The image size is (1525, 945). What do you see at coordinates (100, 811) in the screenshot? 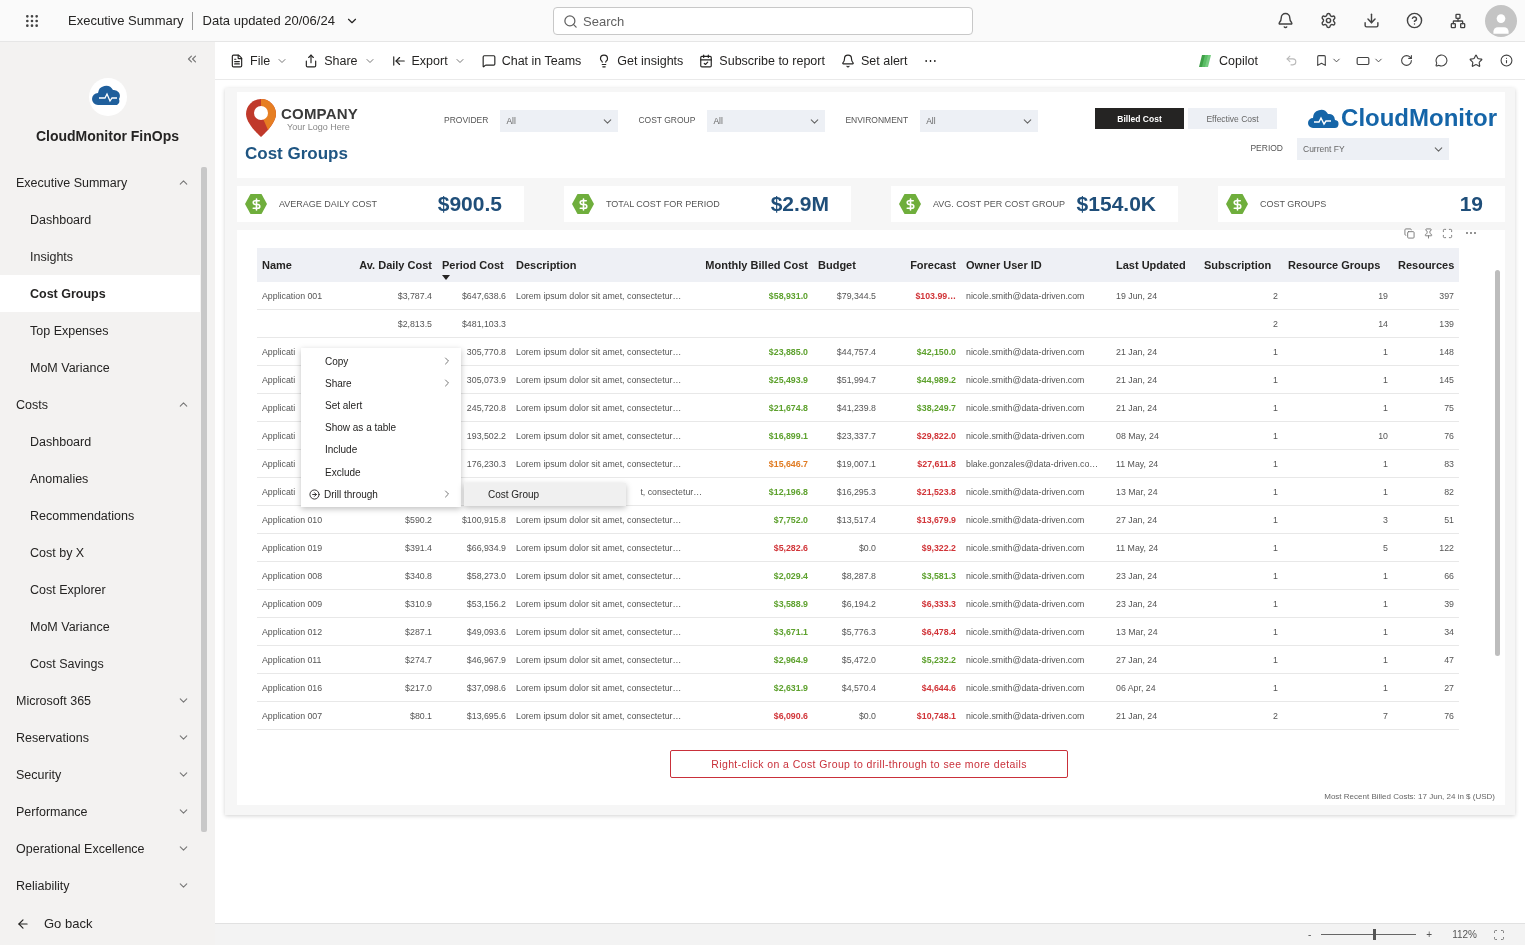
I see `nav-group: Performance` at bounding box center [100, 811].